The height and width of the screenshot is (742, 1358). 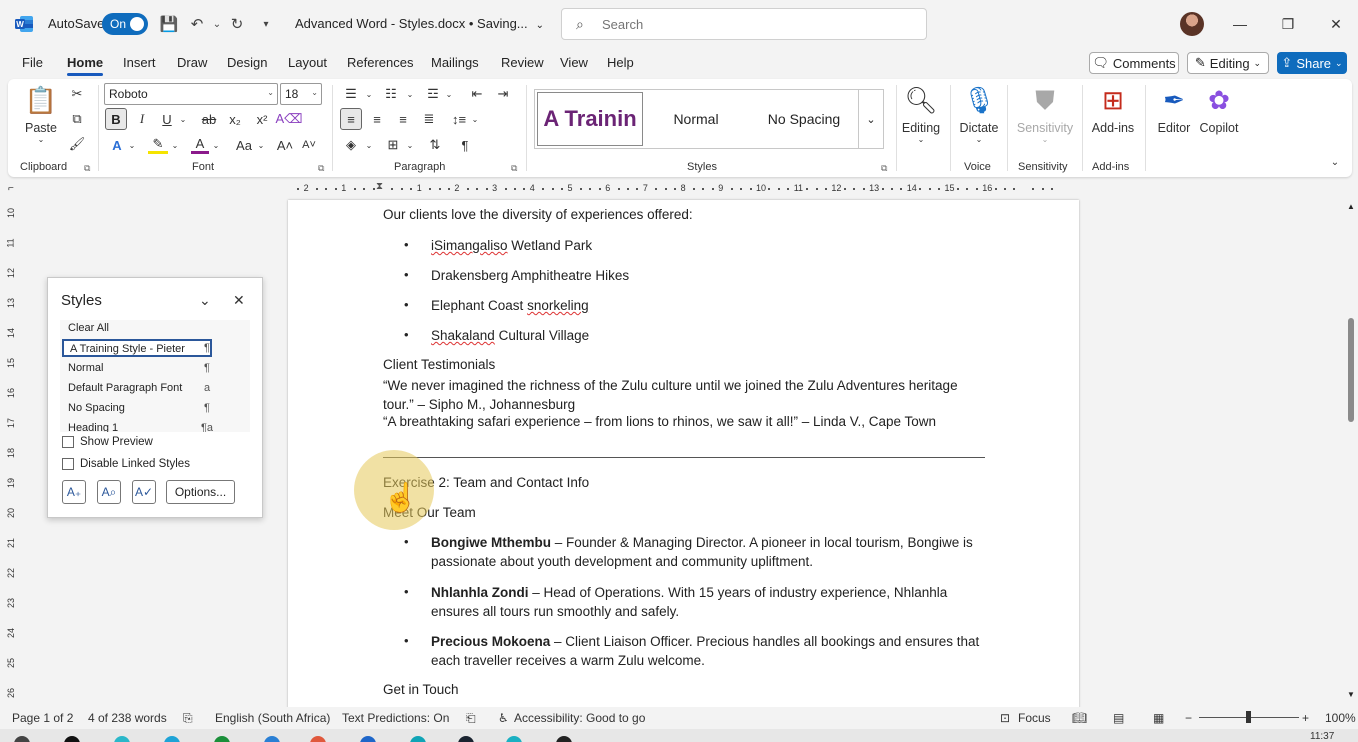 What do you see at coordinates (22, 739) in the screenshot?
I see `start-icon` at bounding box center [22, 739].